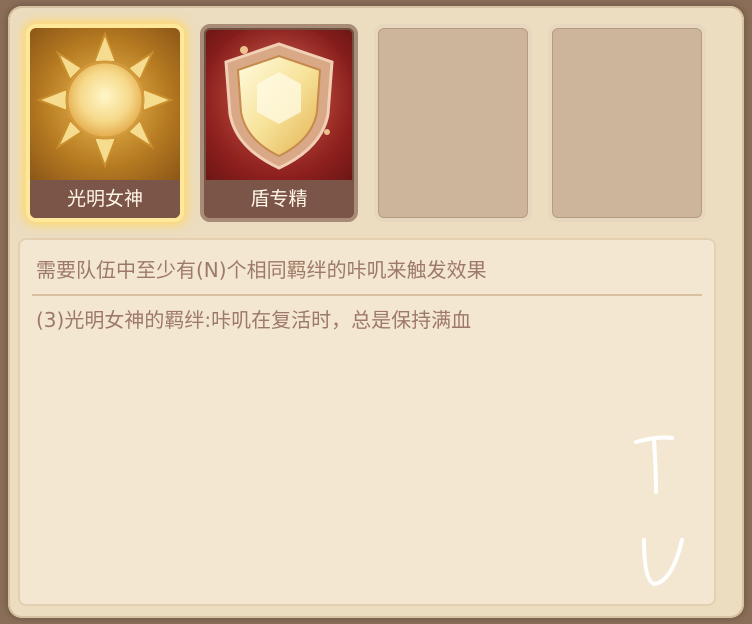  I want to click on shield-art, so click(279, 104).